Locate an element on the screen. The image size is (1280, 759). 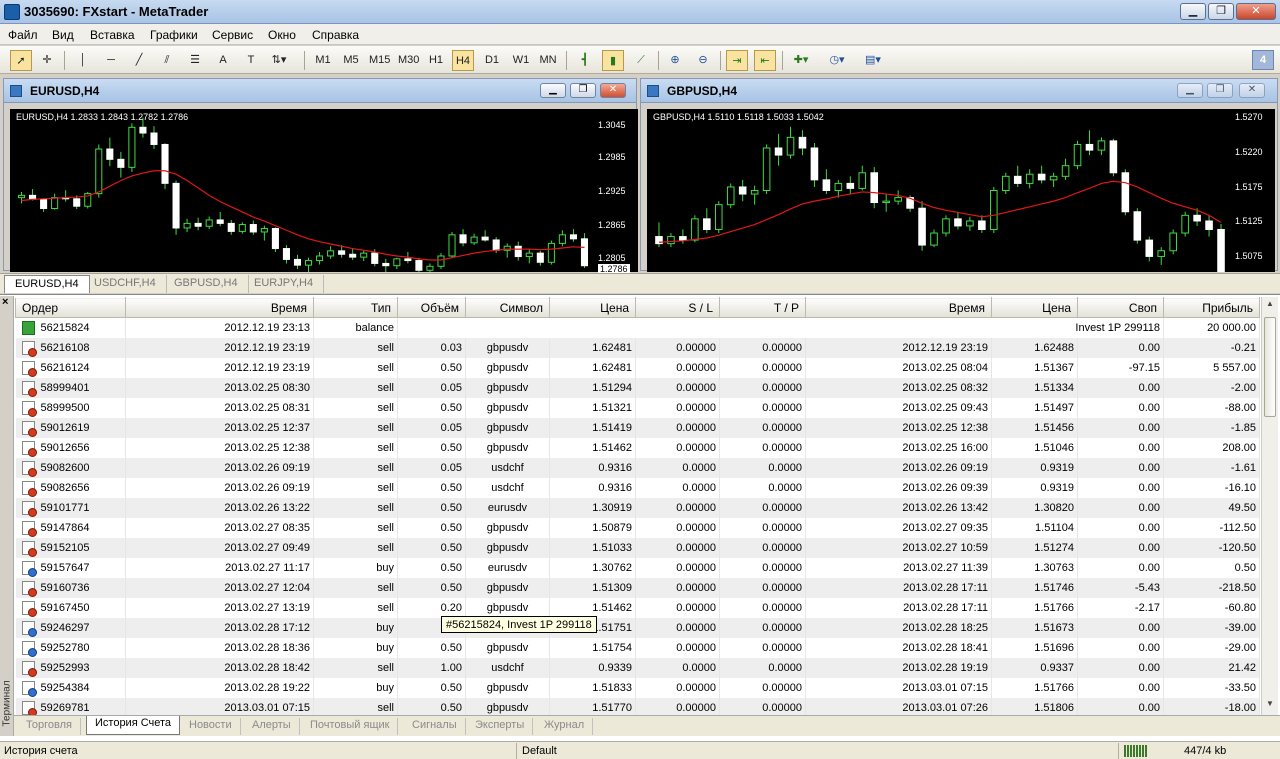
menu-help: Справка is located at coordinates (335, 35).